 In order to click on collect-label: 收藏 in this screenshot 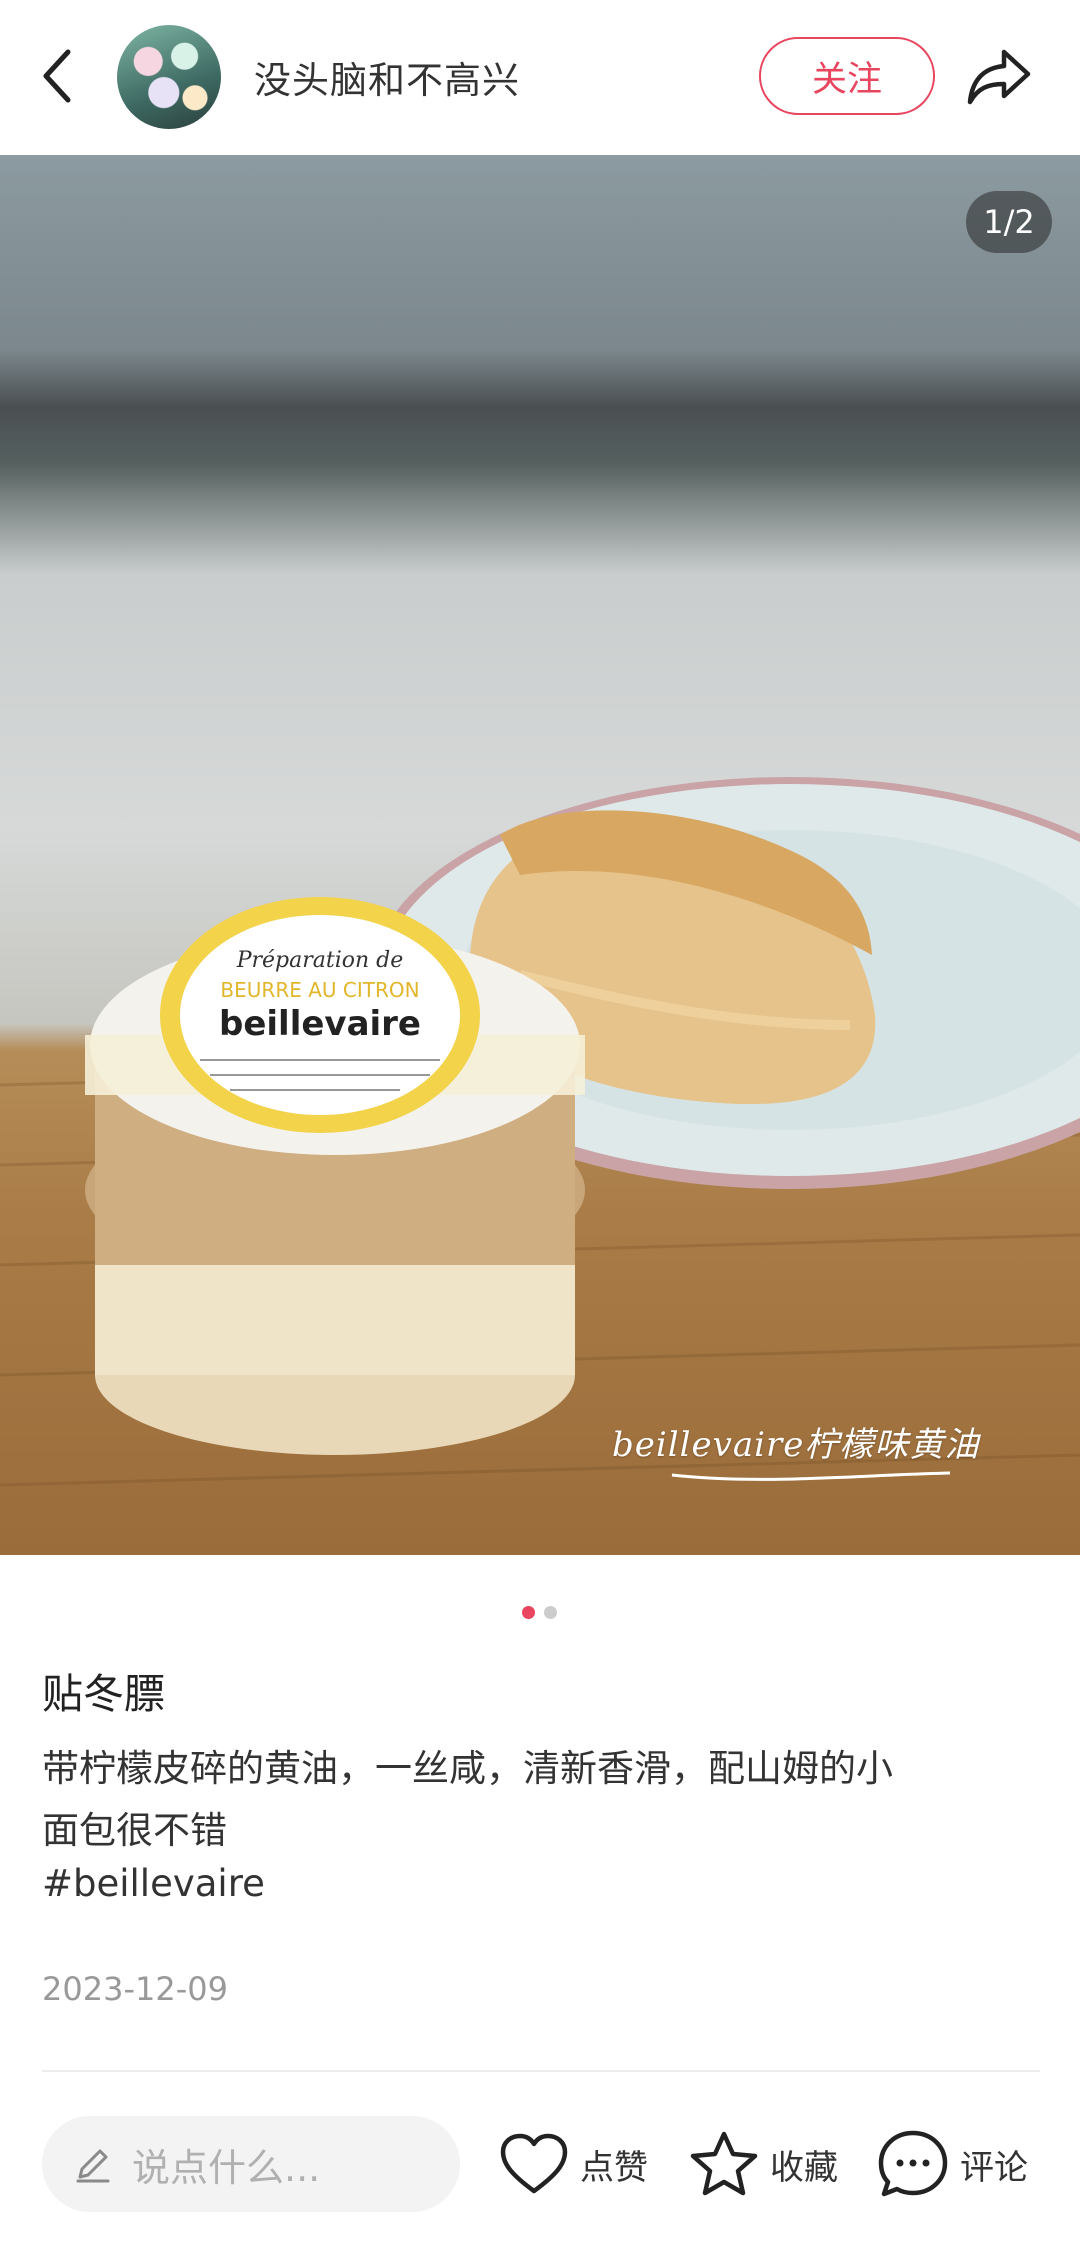, I will do `click(804, 2167)`.